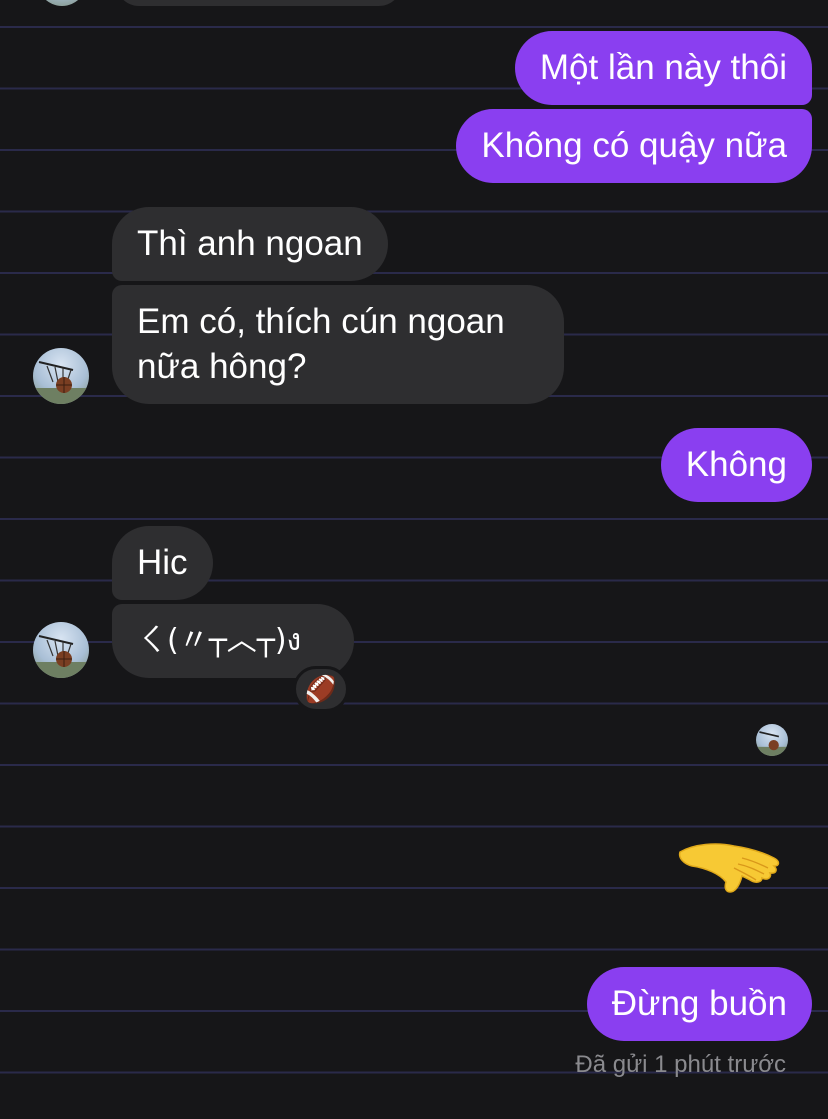 This screenshot has width=828, height=1119. What do you see at coordinates (338, 344) in the screenshot?
I see `message-bubble-incoming: Em có, thích cún ngoan nữa hông?` at bounding box center [338, 344].